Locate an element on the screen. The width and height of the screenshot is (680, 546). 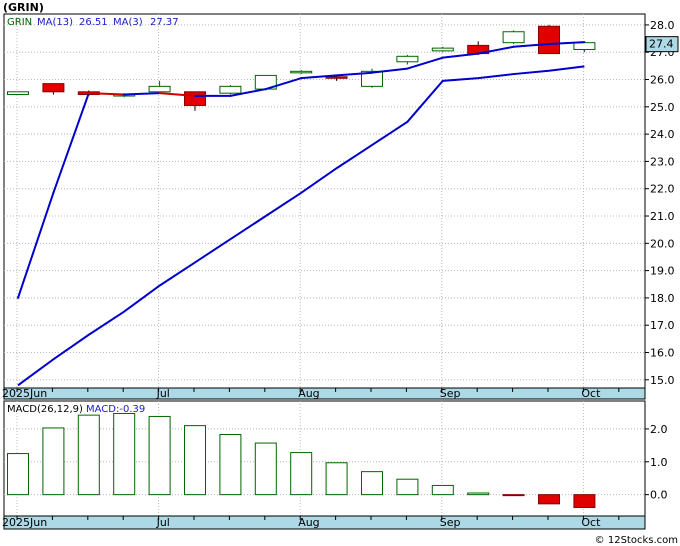
price-x-axis-band is located at coordinates (324, 393).